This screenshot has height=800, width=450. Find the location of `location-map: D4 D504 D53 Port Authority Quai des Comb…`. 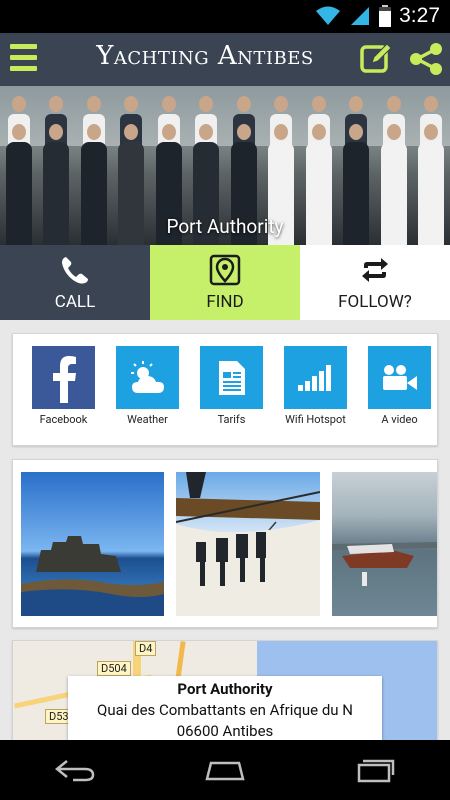

location-map: D4 D504 D53 Port Authority Quai des Comb… is located at coordinates (225, 695).